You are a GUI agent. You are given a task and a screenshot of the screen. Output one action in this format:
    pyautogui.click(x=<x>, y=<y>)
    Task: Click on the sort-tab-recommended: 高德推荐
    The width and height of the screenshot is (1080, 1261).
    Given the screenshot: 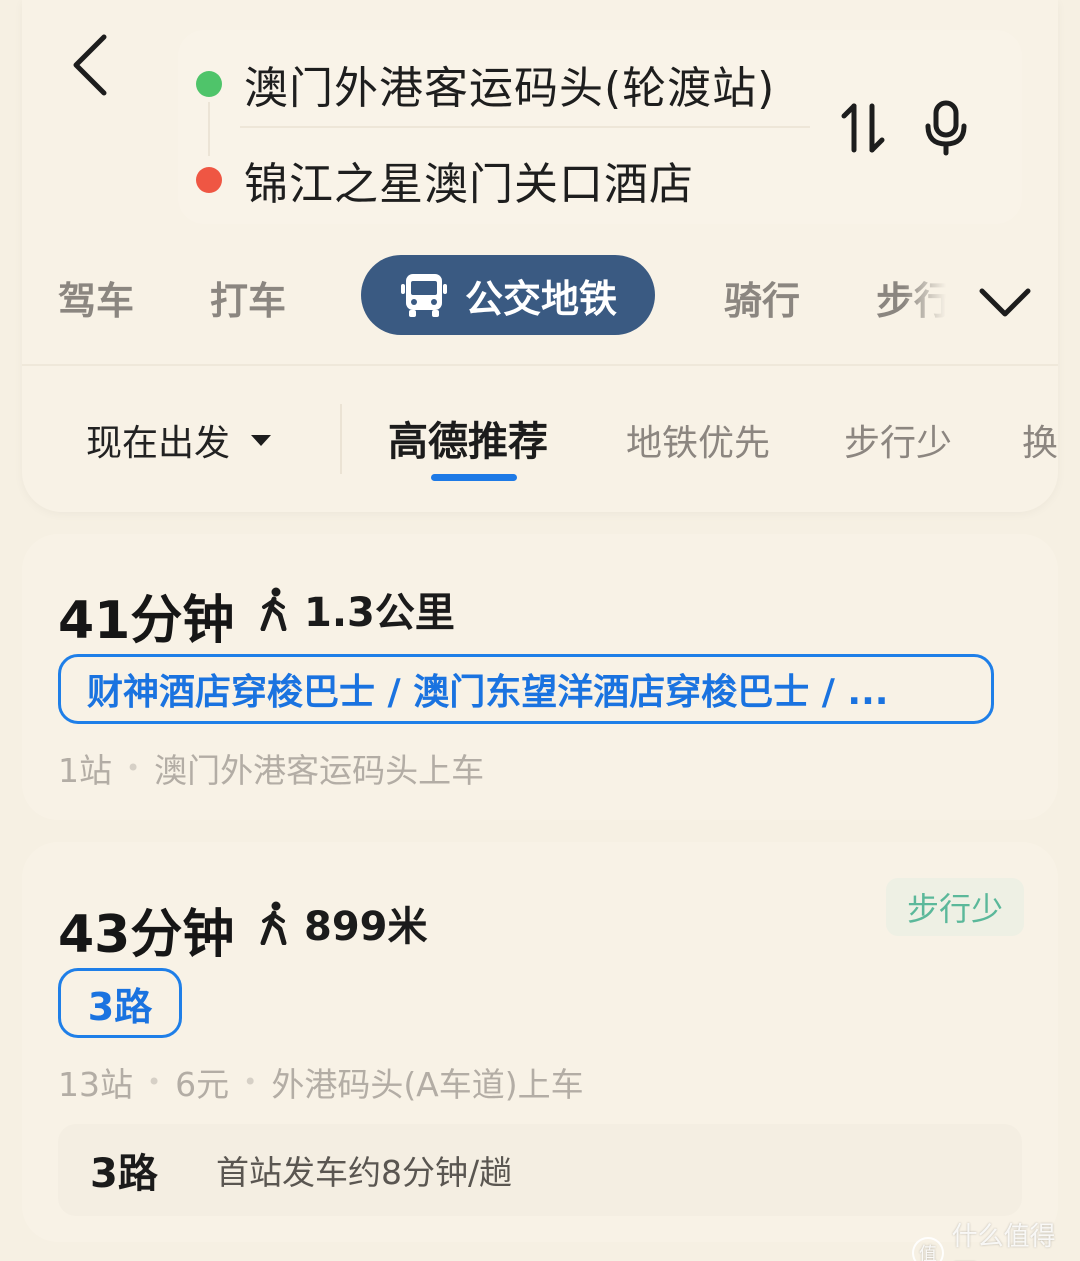 What is the action you would take?
    pyautogui.click(x=468, y=438)
    